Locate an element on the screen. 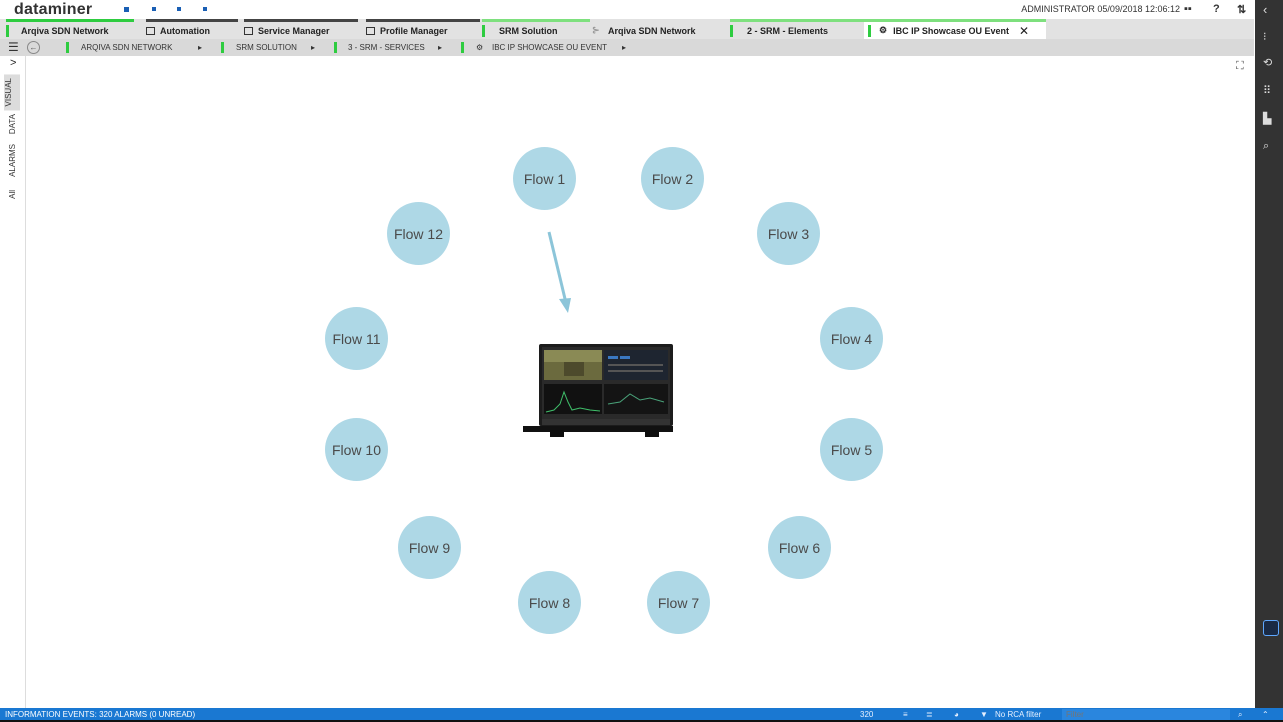 The height and width of the screenshot is (722, 1283). pie-icon: ◕ is located at coordinates (956, 714).